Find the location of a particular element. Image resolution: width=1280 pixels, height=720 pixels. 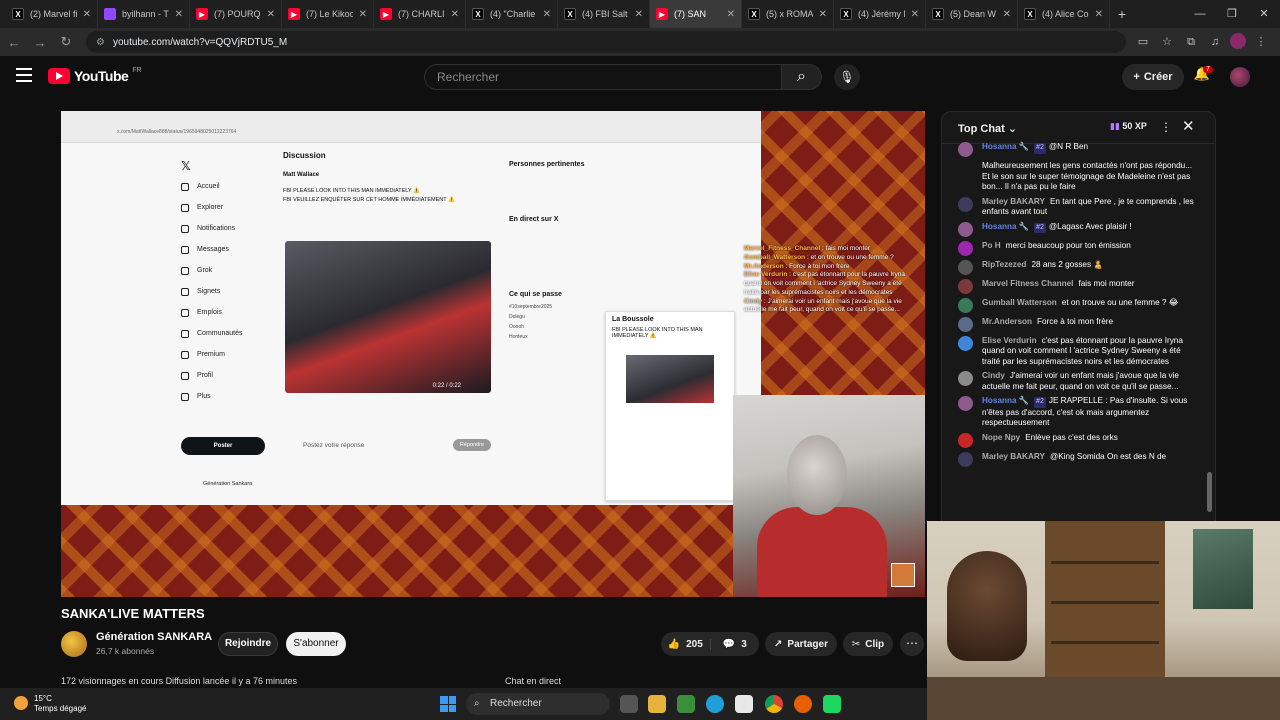

chat-message: RipTezezed 28 ans 2 gosses 🧑‍🍼 is located at coordinates (1073, 267).